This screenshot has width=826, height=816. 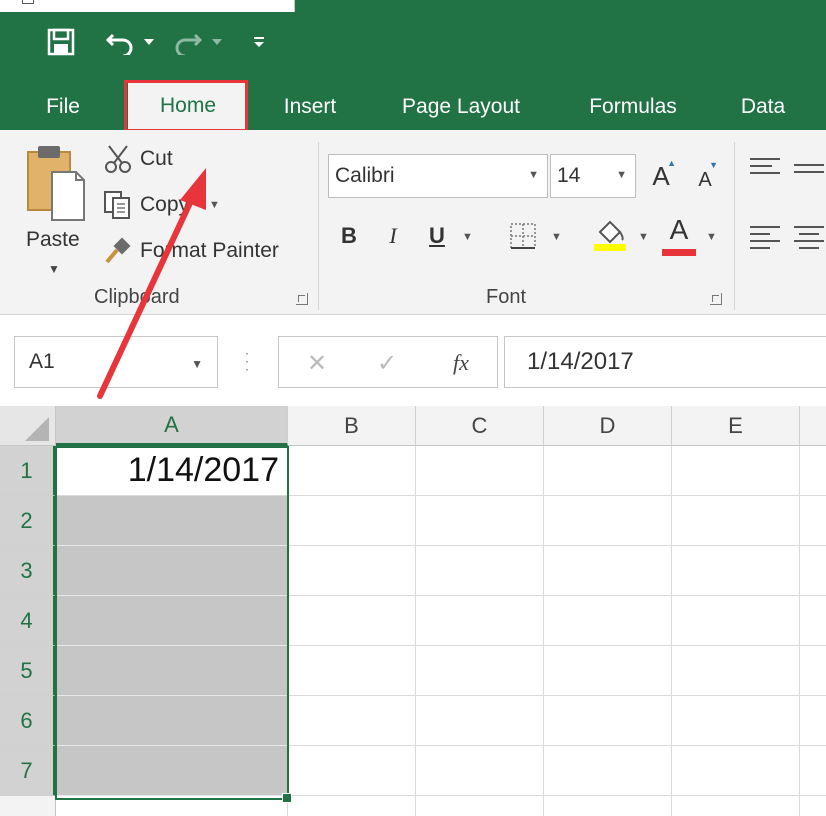 What do you see at coordinates (736, 571) in the screenshot?
I see `cell-e3` at bounding box center [736, 571].